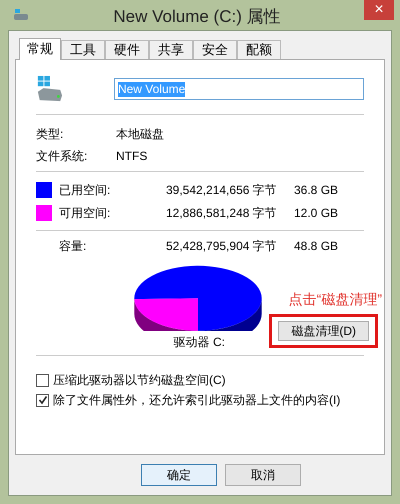 This screenshot has height=504, width=400. What do you see at coordinates (335, 299) in the screenshot?
I see `annotation-text: 点击“磁盘清理”` at bounding box center [335, 299].